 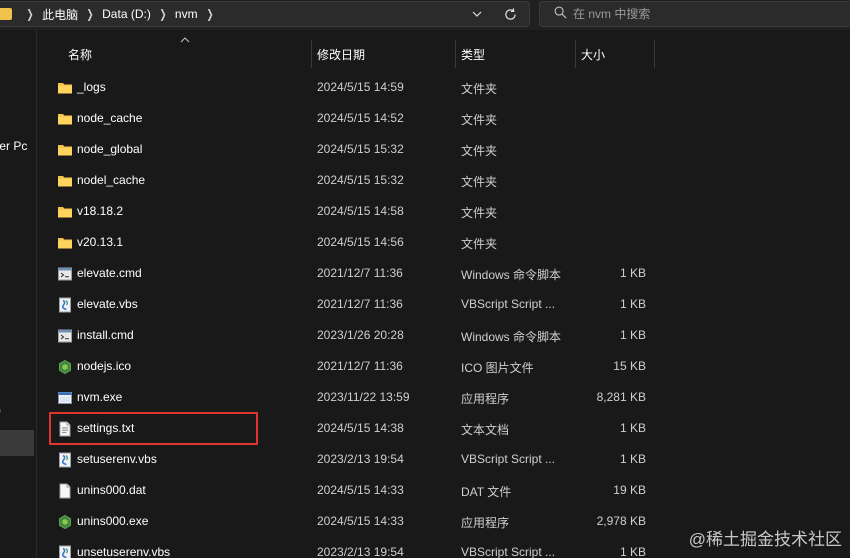 What do you see at coordinates (449, 490) in the screenshot?
I see `file-row: unins000.dat 2024/5/15 14:33 DAT 文件 19 KB` at bounding box center [449, 490].